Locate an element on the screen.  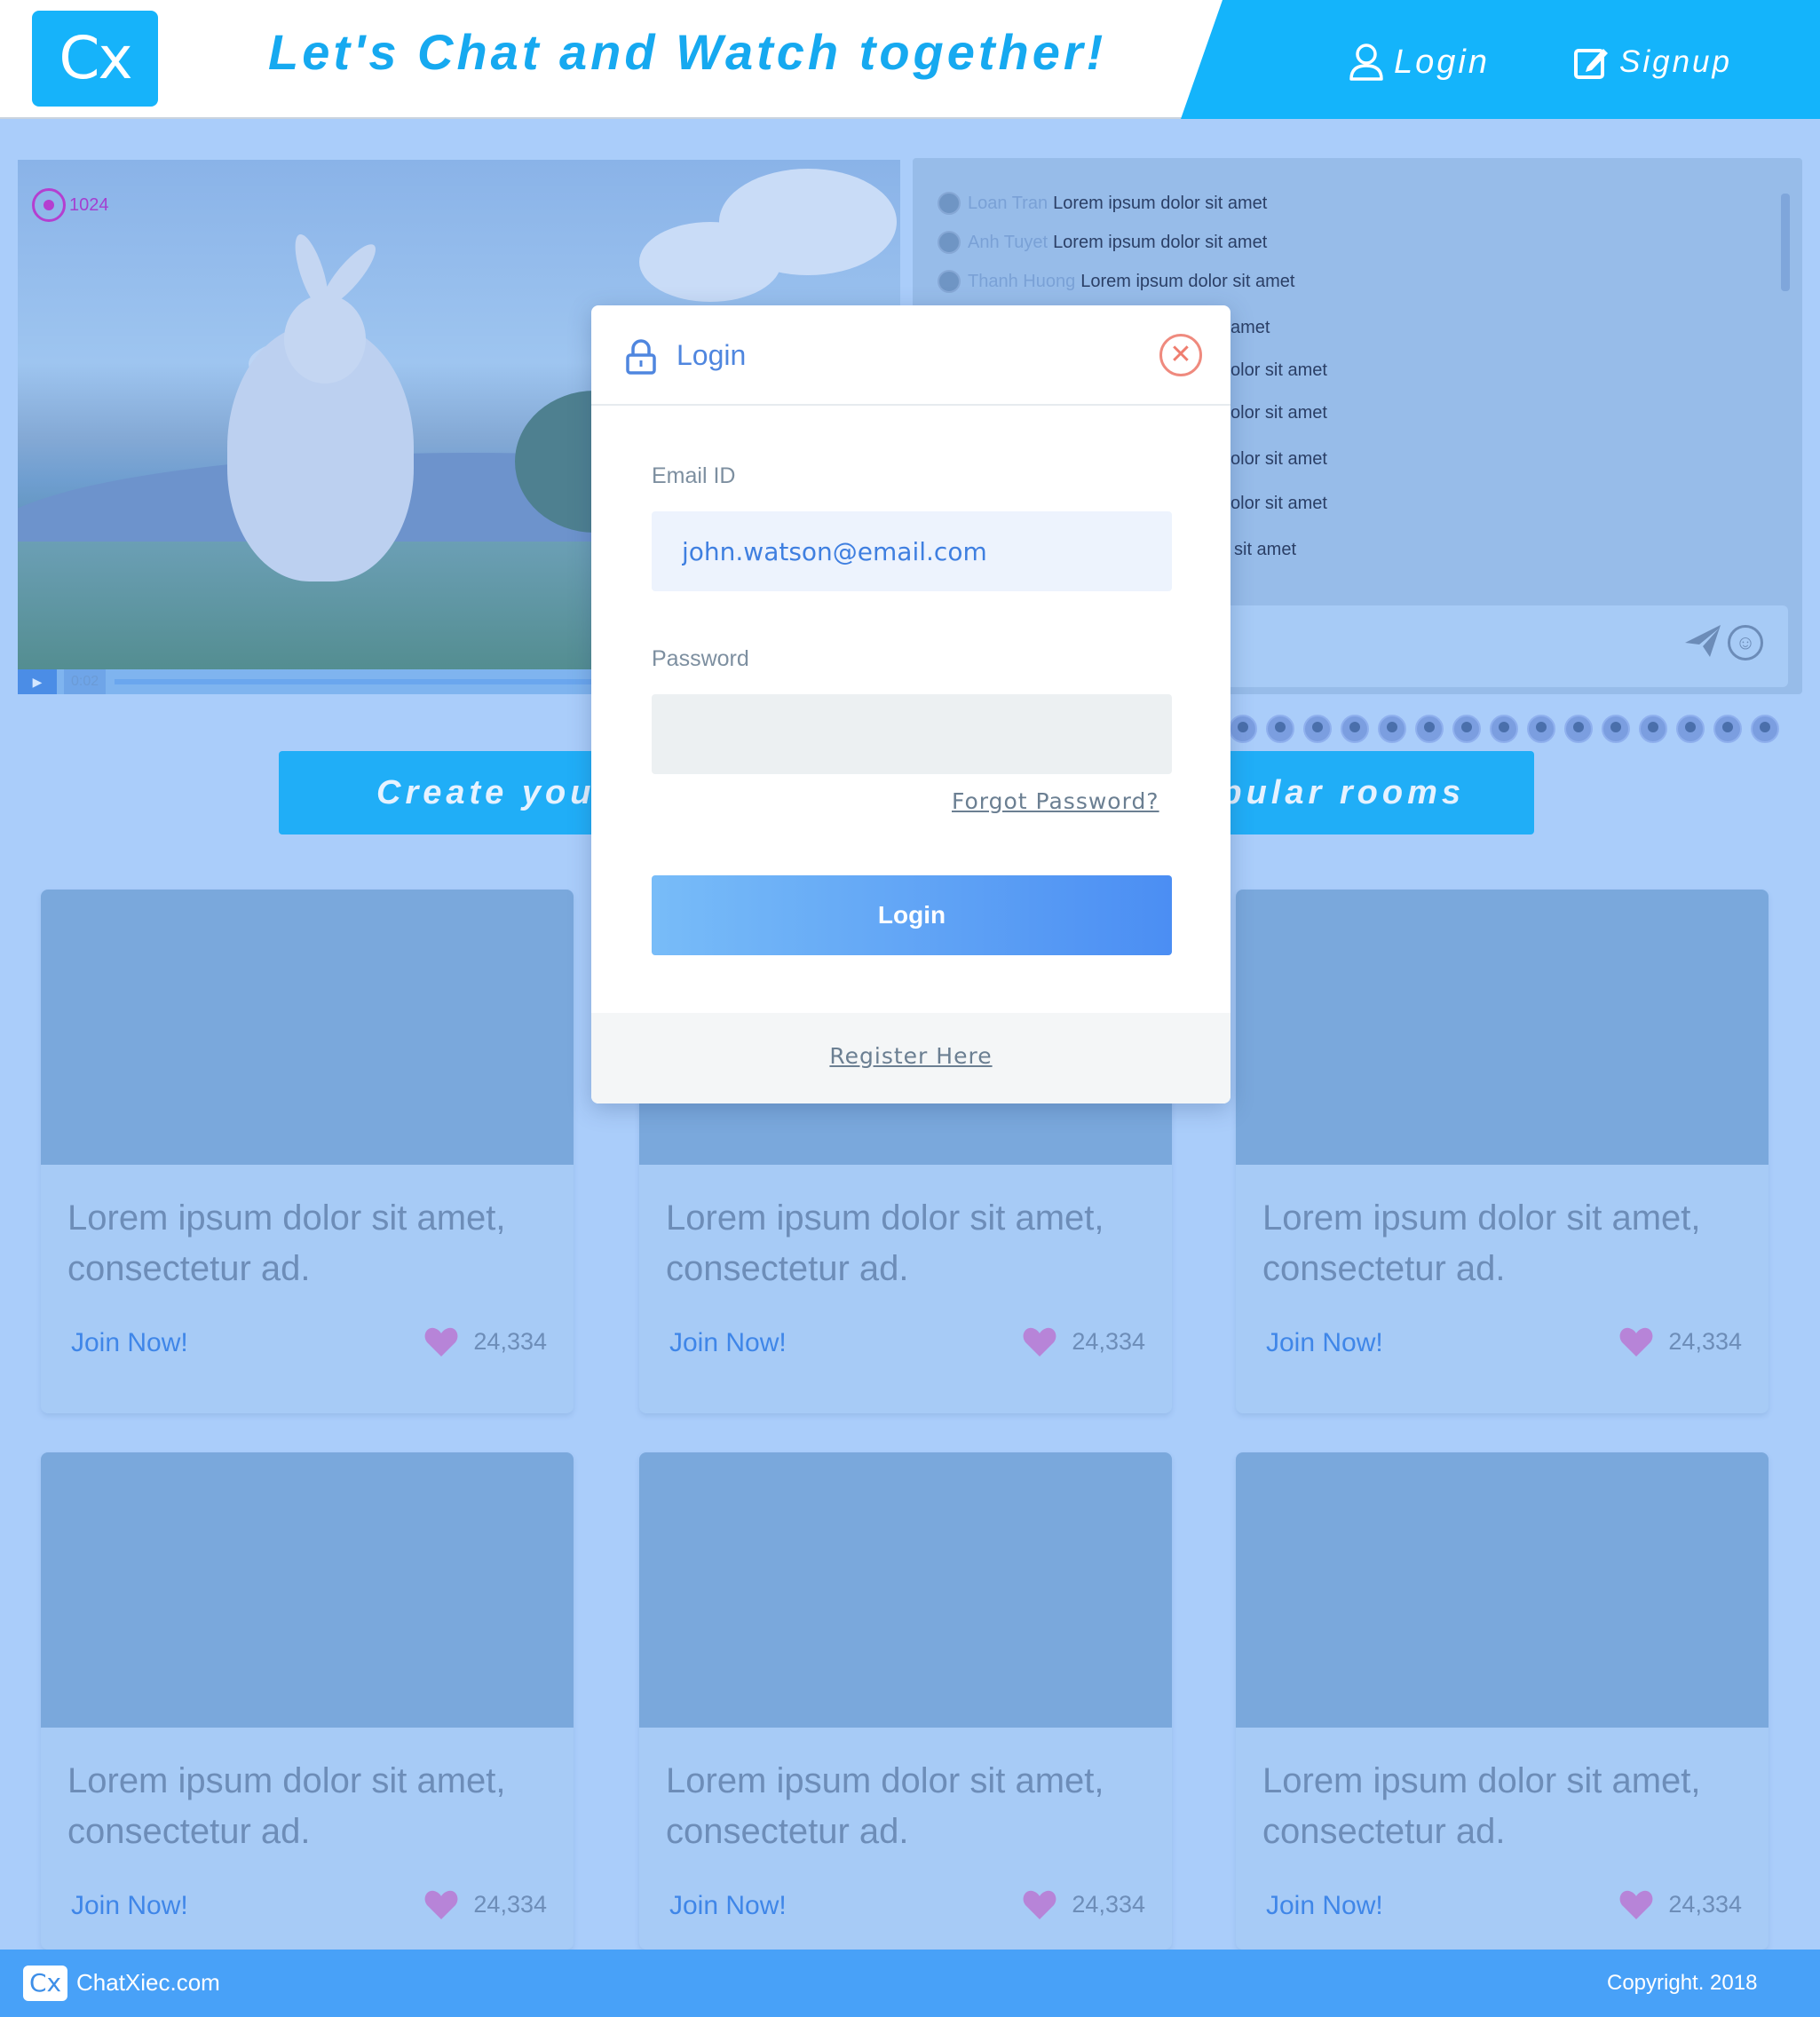
logo: Cx is located at coordinates (95, 59).